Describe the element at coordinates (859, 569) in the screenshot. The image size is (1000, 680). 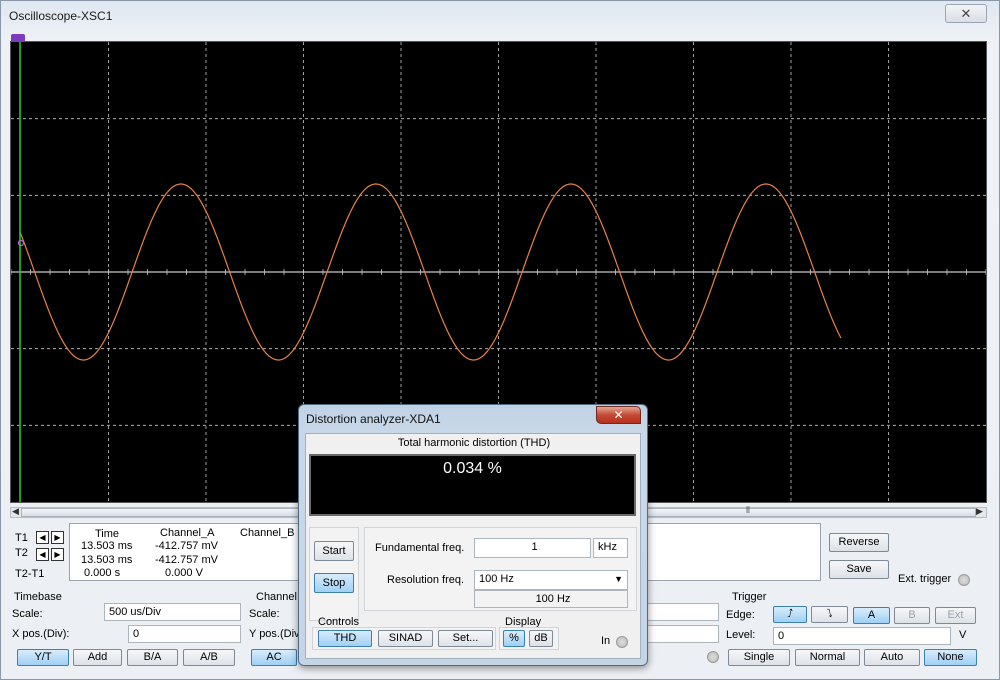
I see `save-button: Save` at that location.